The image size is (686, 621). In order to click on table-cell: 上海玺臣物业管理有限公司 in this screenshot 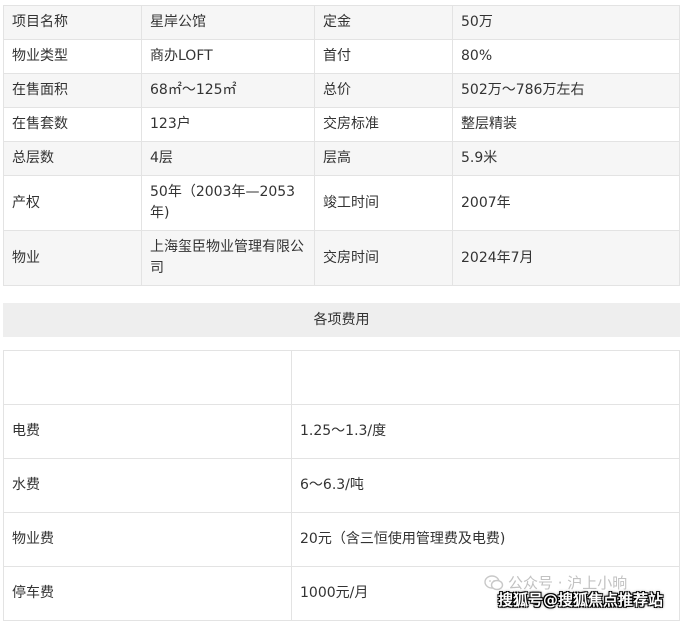, I will do `click(228, 258)`.